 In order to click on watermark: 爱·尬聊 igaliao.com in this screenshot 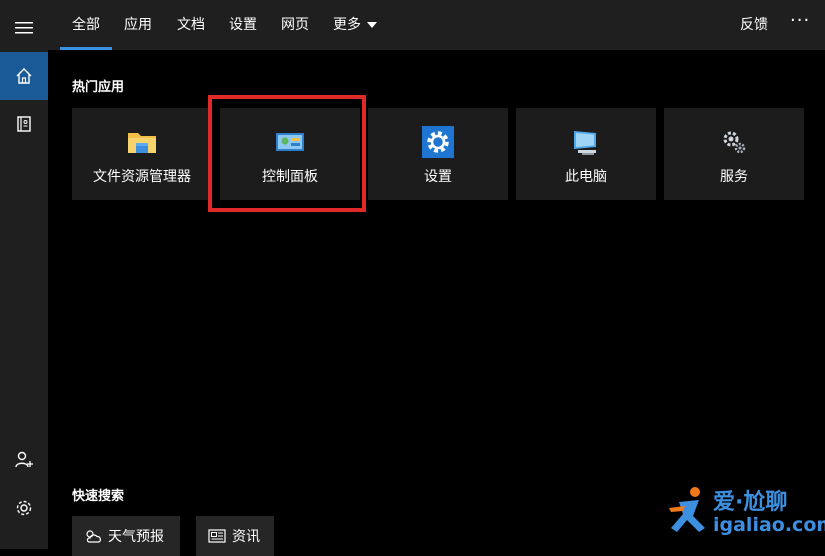, I will do `click(745, 513)`.